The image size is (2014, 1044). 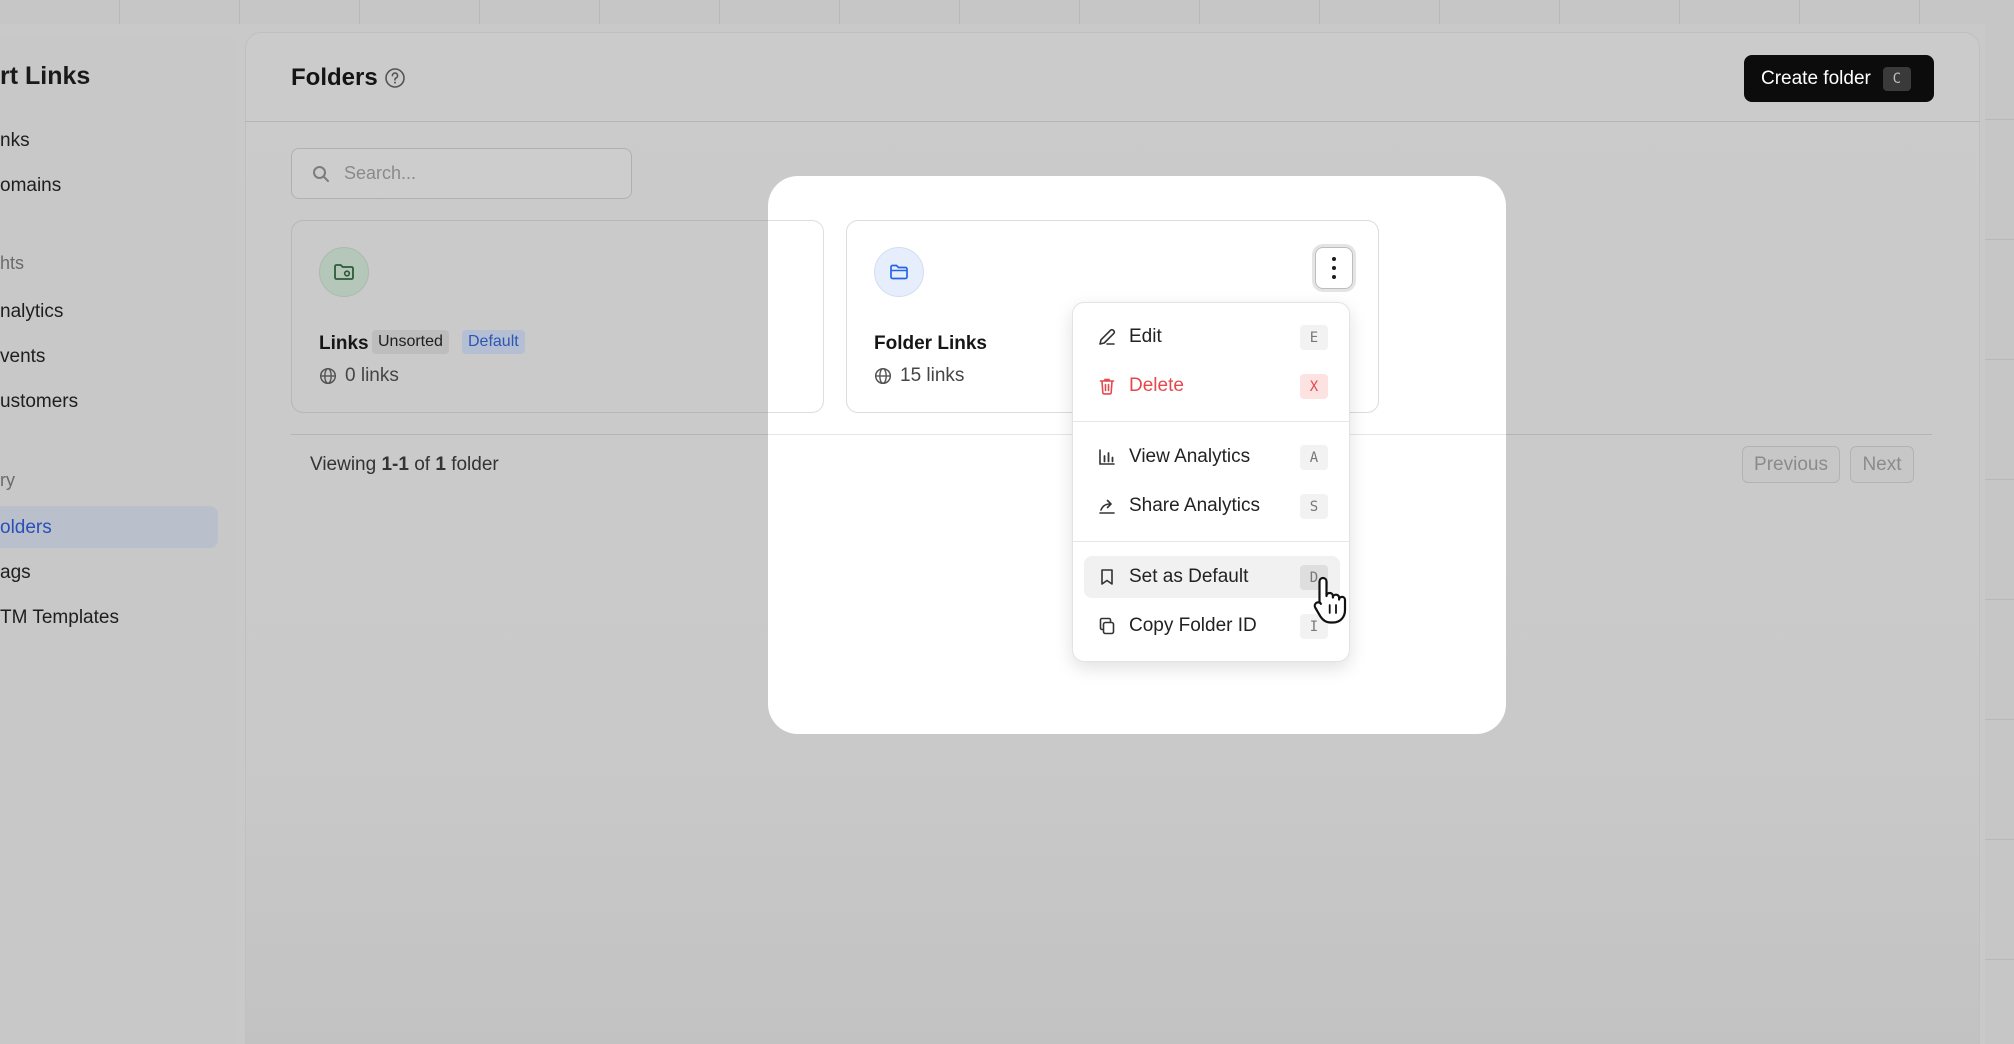 What do you see at coordinates (404, 464) in the screenshot?
I see `pagination-summary: Viewing 1-1 of 1 folder` at bounding box center [404, 464].